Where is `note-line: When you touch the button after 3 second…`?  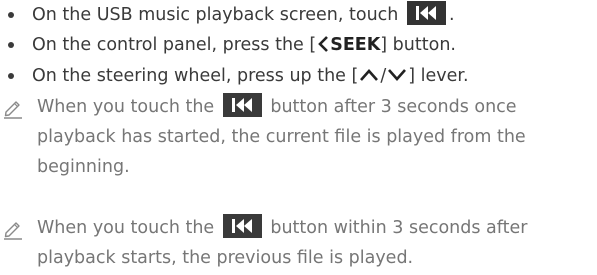 note-line: When you touch the button after 3 second… is located at coordinates (277, 107).